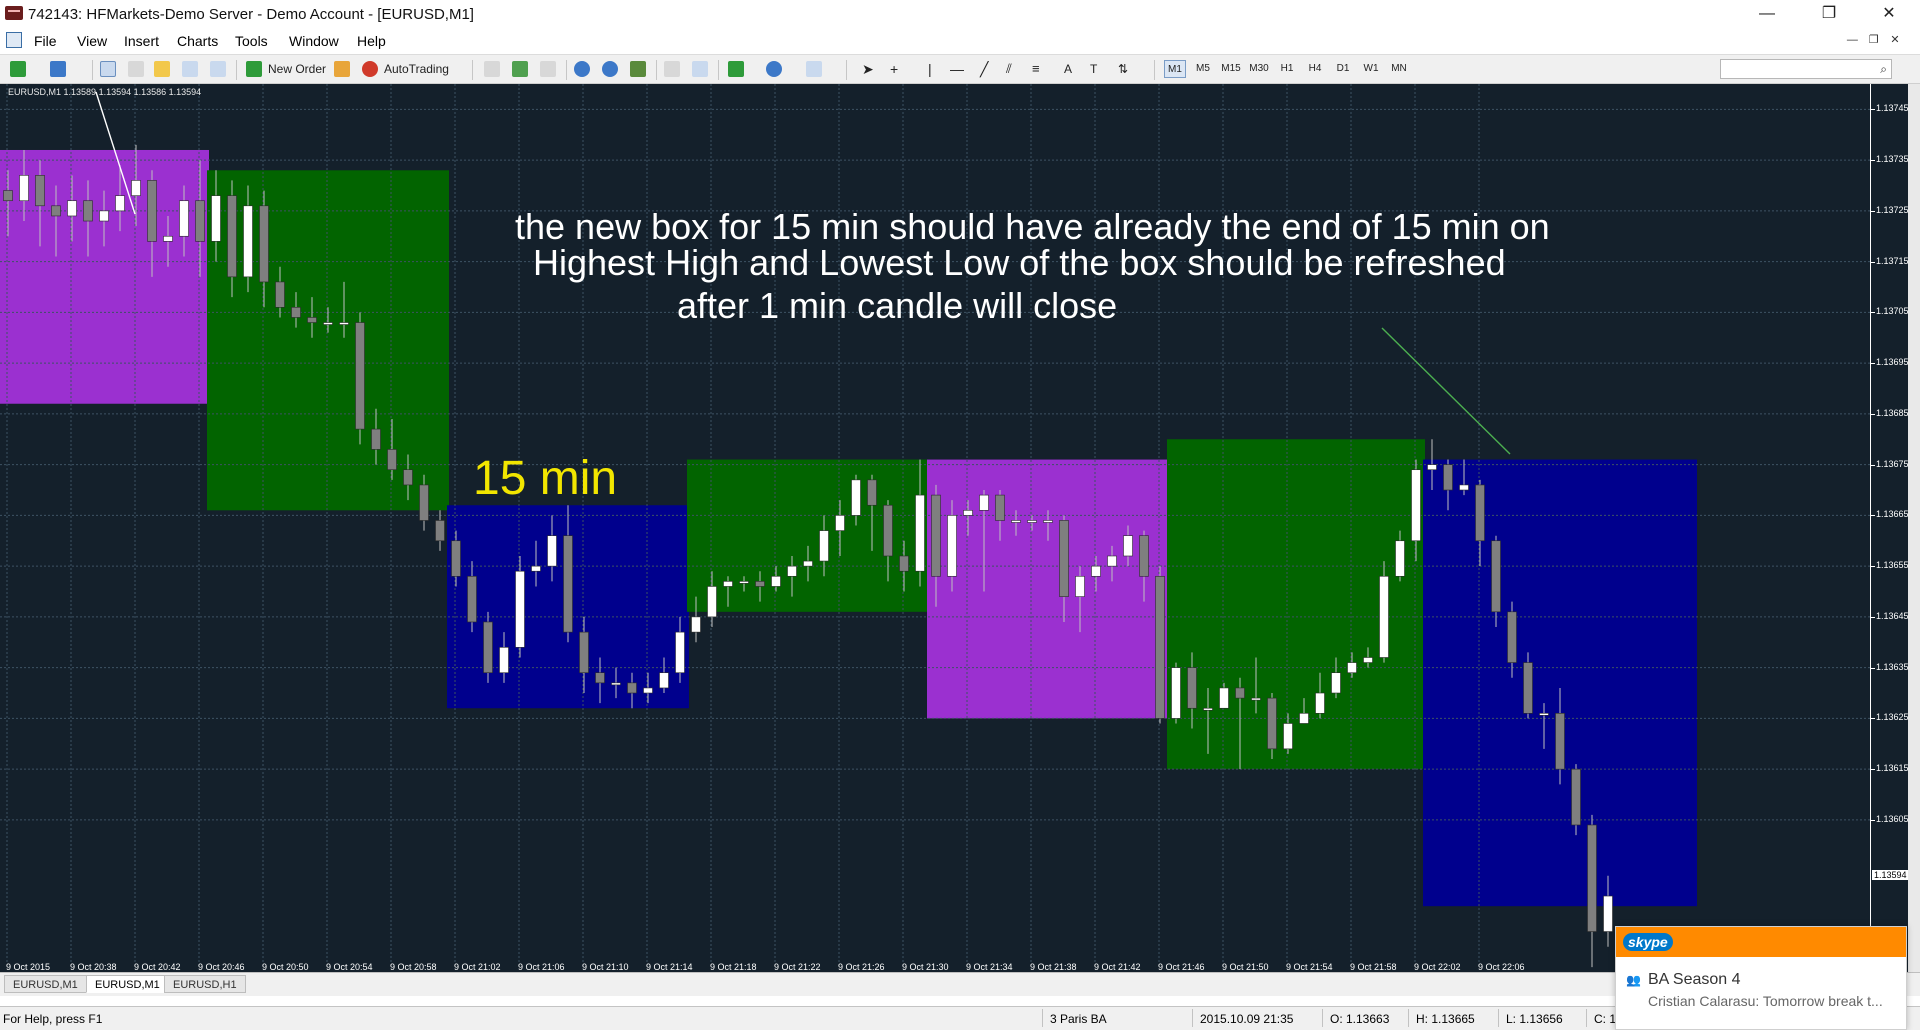 This screenshot has width=1920, height=1030. I want to click on horizontal-line-icon: —, so click(957, 69).